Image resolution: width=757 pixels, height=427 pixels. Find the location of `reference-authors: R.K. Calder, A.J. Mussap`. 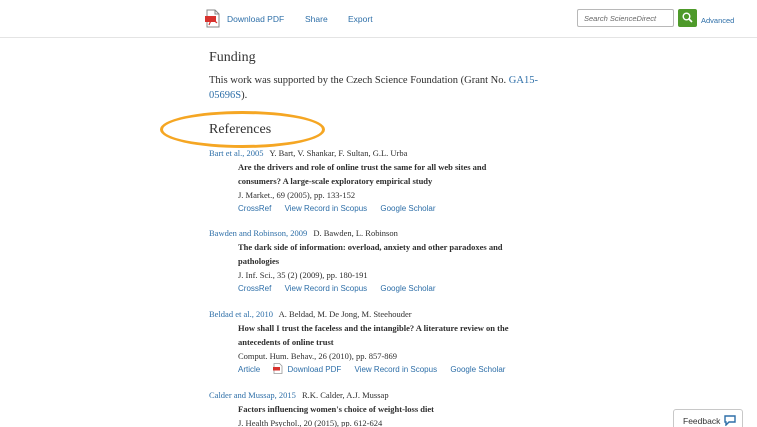

reference-authors: R.K. Calder, A.J. Mussap is located at coordinates (345, 395).